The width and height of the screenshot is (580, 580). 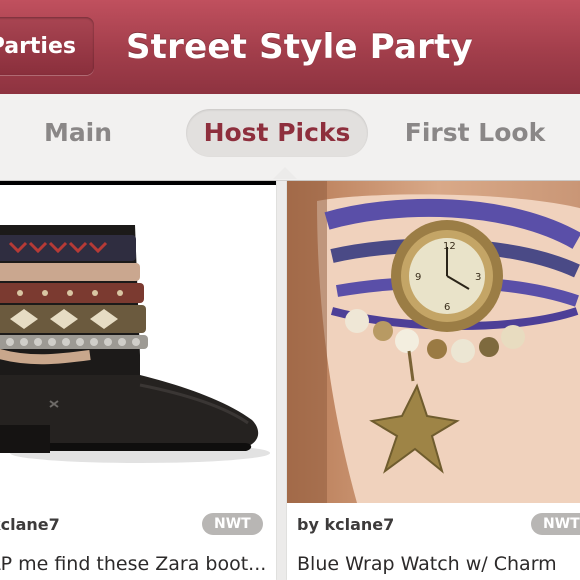 I want to click on back-button: Parties, so click(x=47, y=46).